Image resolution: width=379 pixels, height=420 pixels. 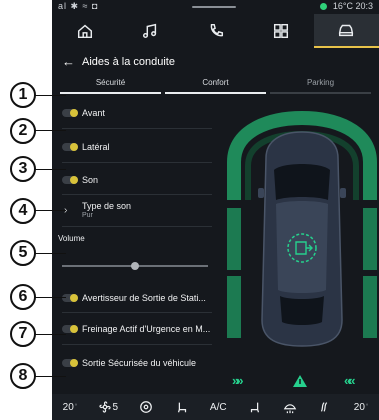 What do you see at coordinates (324, 6) in the screenshot?
I see `status-dot-icon` at bounding box center [324, 6].